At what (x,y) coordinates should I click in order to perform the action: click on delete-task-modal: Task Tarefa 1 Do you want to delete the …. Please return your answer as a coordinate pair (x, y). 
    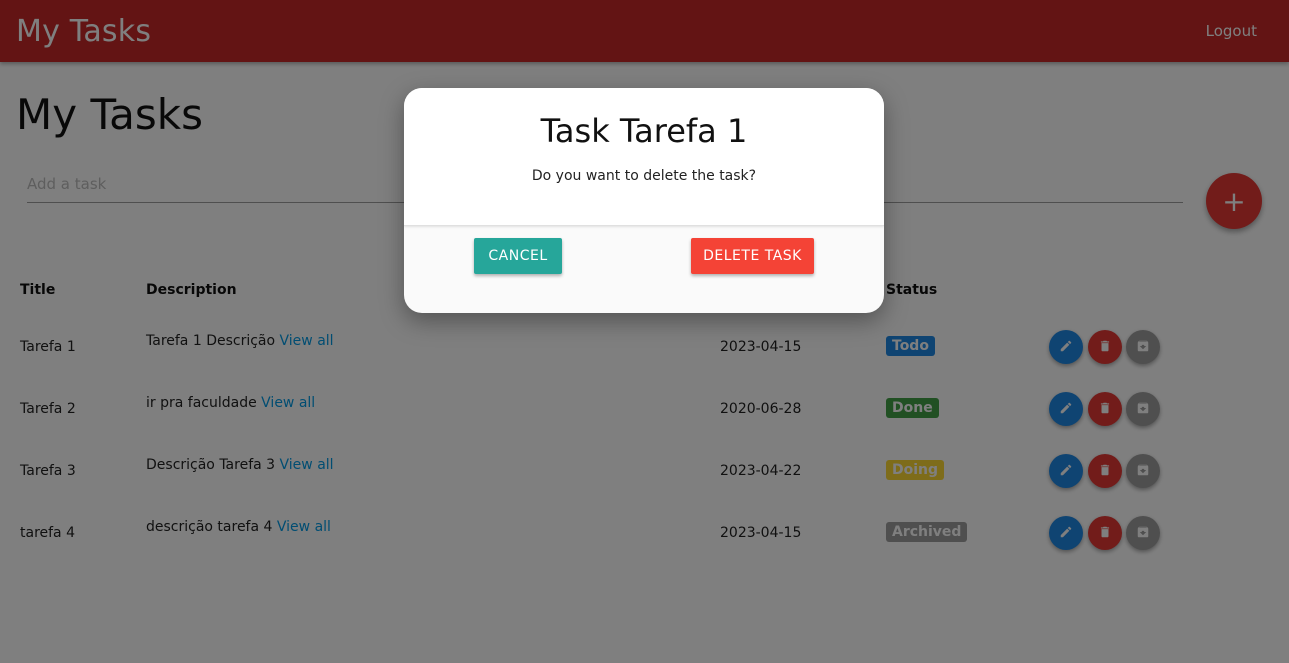
    Looking at the image, I should click on (644, 200).